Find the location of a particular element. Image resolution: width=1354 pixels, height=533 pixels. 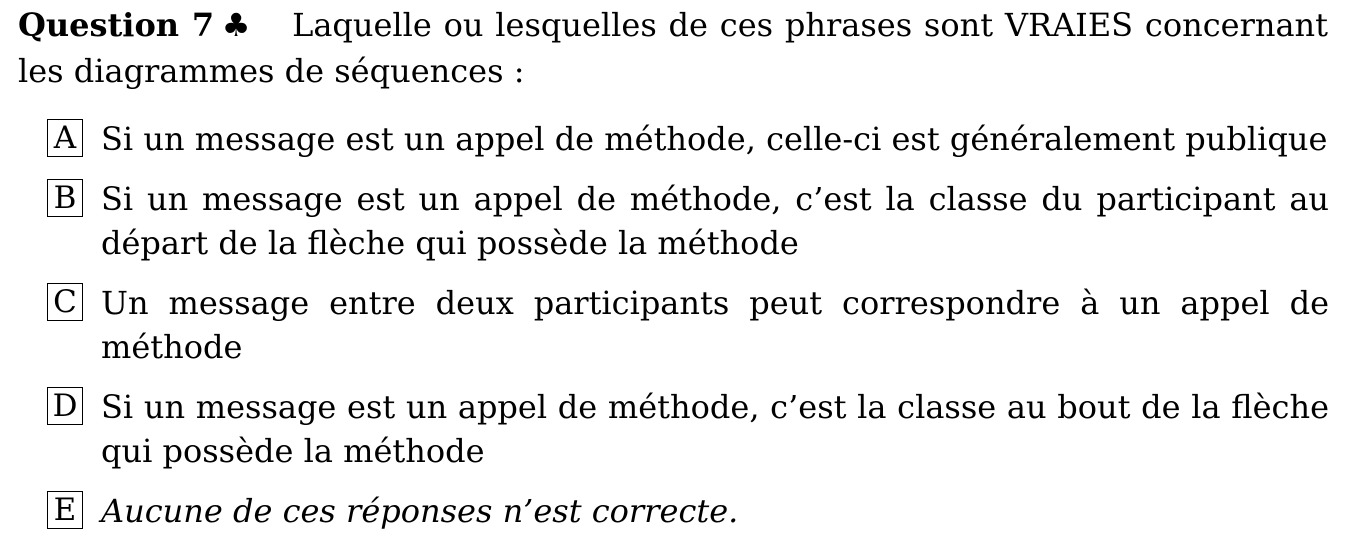

question-label: Question 7 is located at coordinates (116, 25).